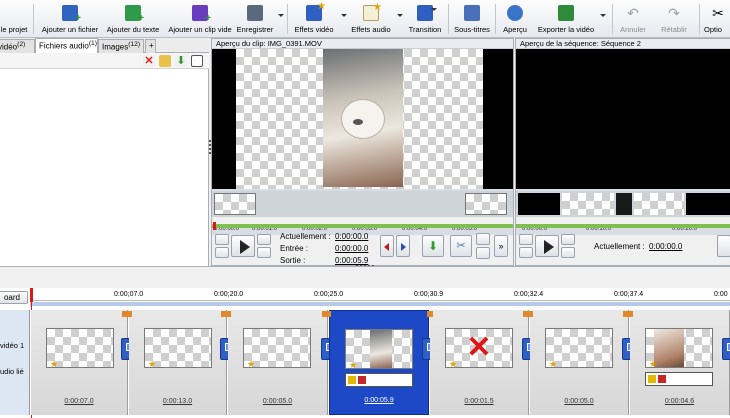 The image size is (730, 418). Describe the element at coordinates (434, 9) in the screenshot. I see `transition-dropdown-icon` at that location.